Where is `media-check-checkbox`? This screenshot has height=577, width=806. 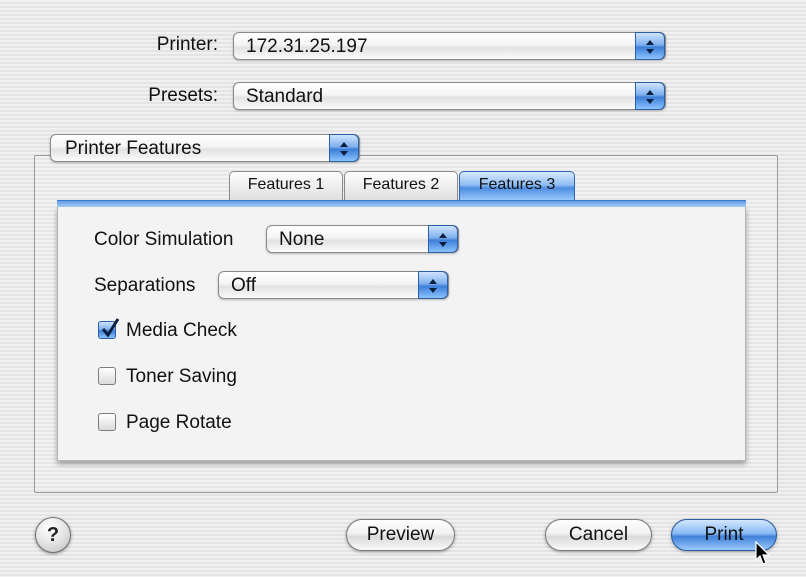 media-check-checkbox is located at coordinates (109, 328).